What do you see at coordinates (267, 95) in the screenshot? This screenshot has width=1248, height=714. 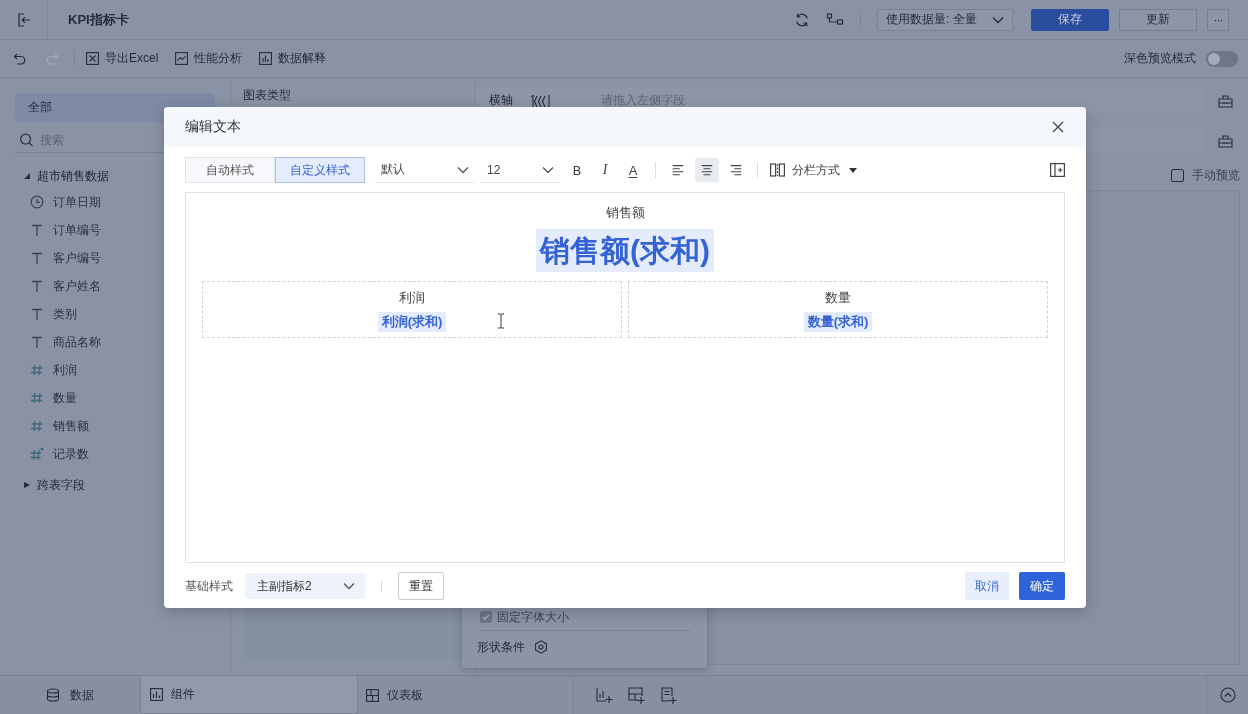 I see `chart-type-heading: 图表类型` at bounding box center [267, 95].